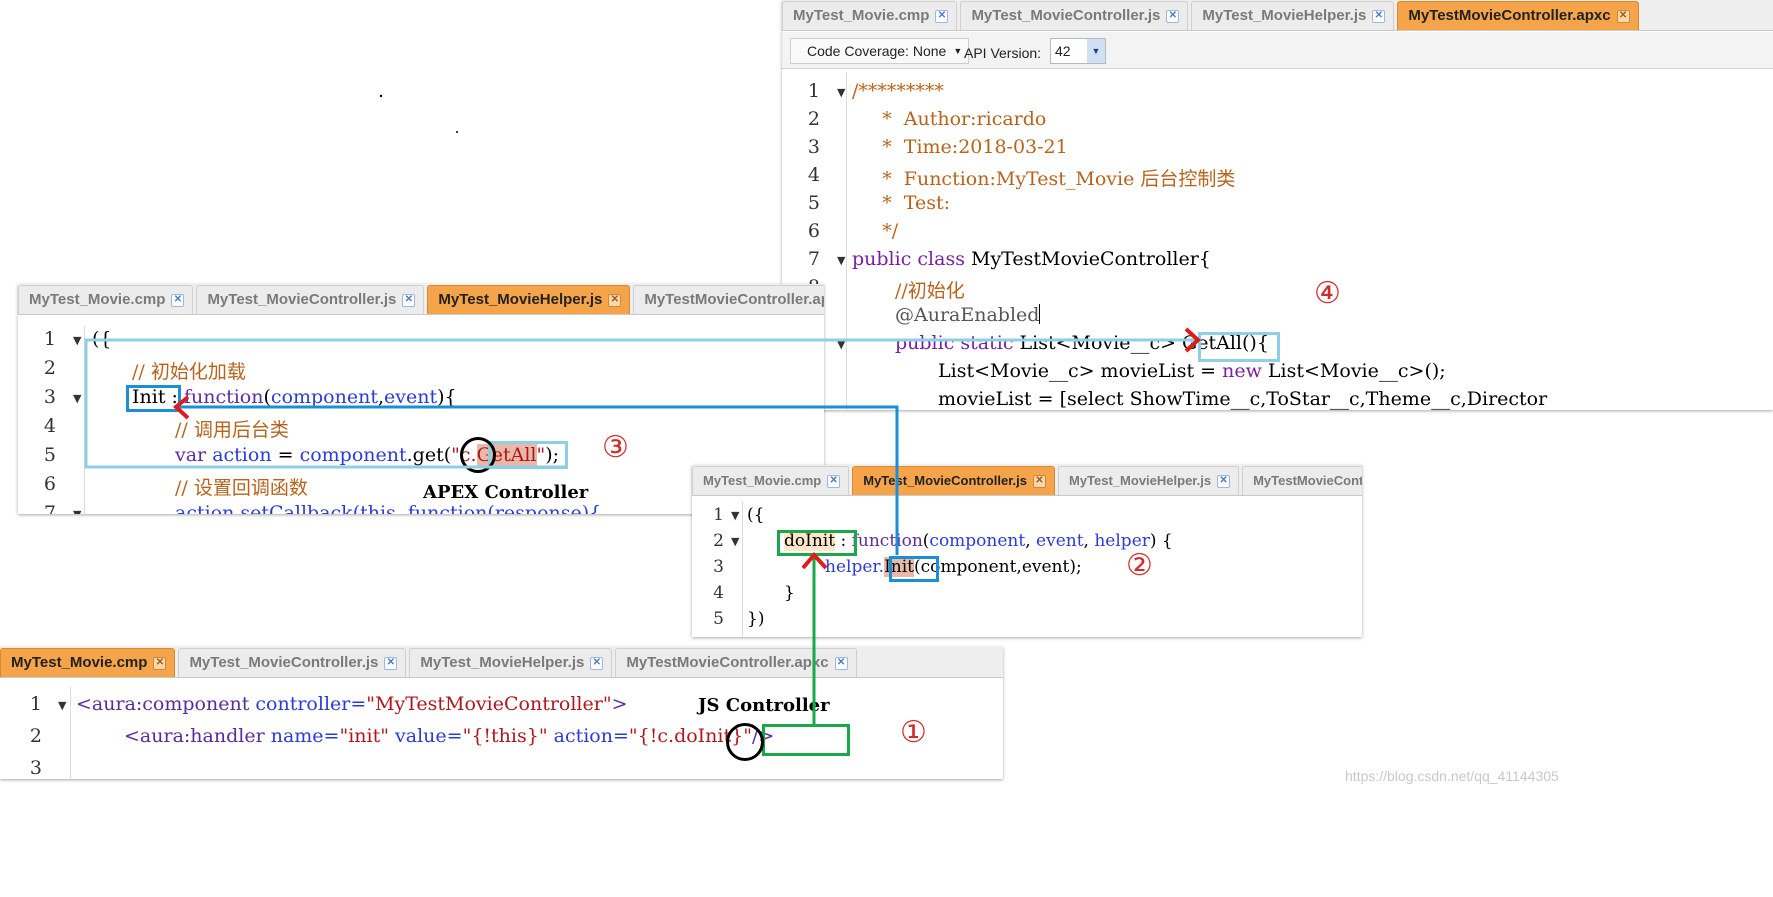 This screenshot has width=1773, height=897. I want to click on variable: action, so click(239, 455).